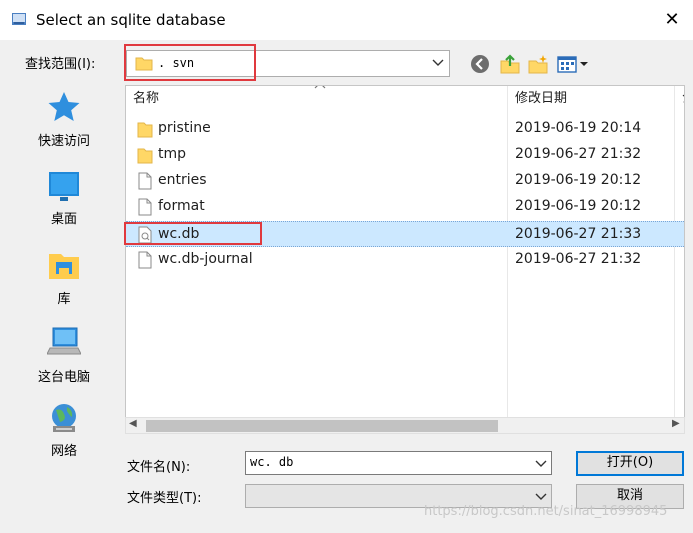 The image size is (693, 533). Describe the element at coordinates (63, 141) in the screenshot. I see `place-label: 快速访问` at that location.